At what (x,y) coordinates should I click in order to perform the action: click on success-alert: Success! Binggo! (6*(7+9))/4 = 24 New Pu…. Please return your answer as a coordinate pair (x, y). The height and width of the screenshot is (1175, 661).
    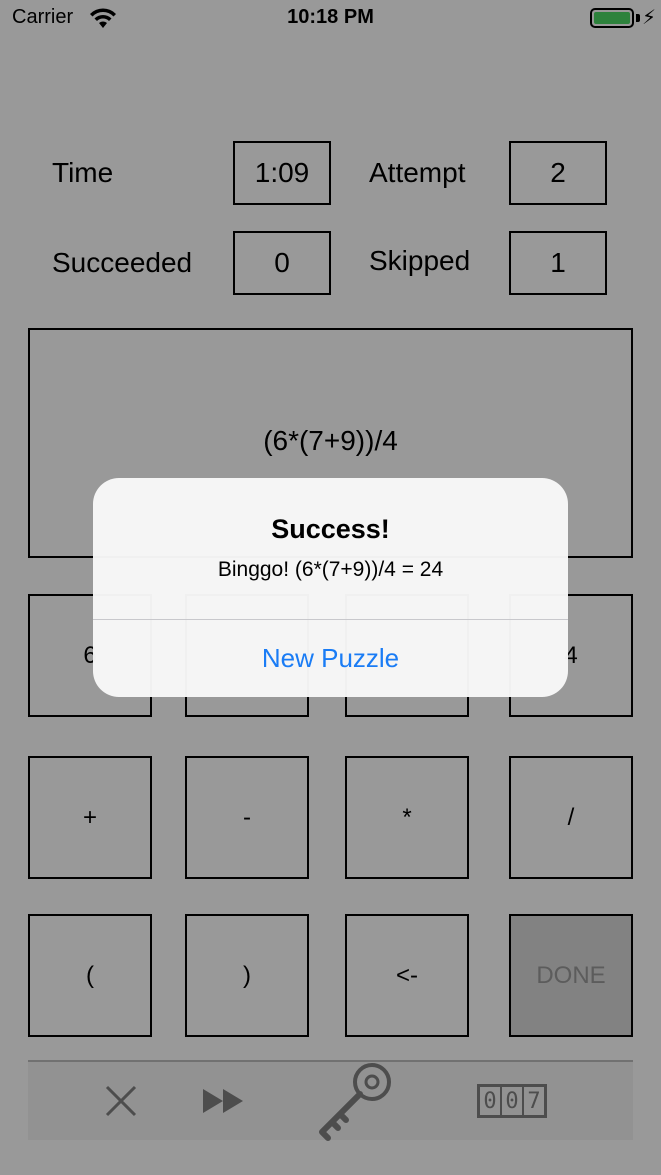
    Looking at the image, I should click on (330, 587).